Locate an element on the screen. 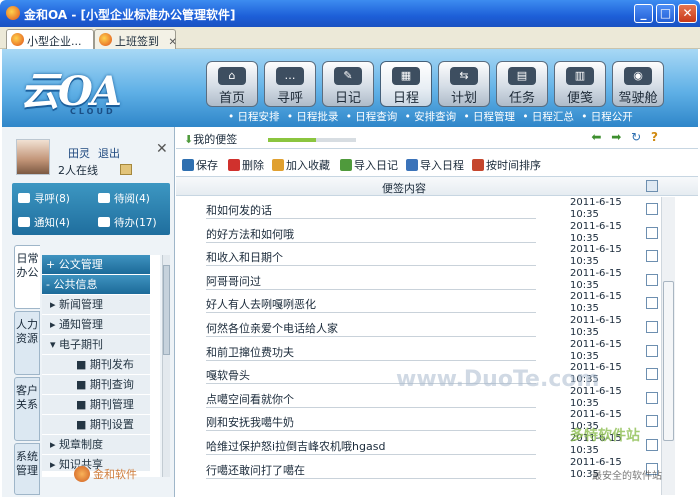  nav-pager: … 寻呼 is located at coordinates (290, 84).